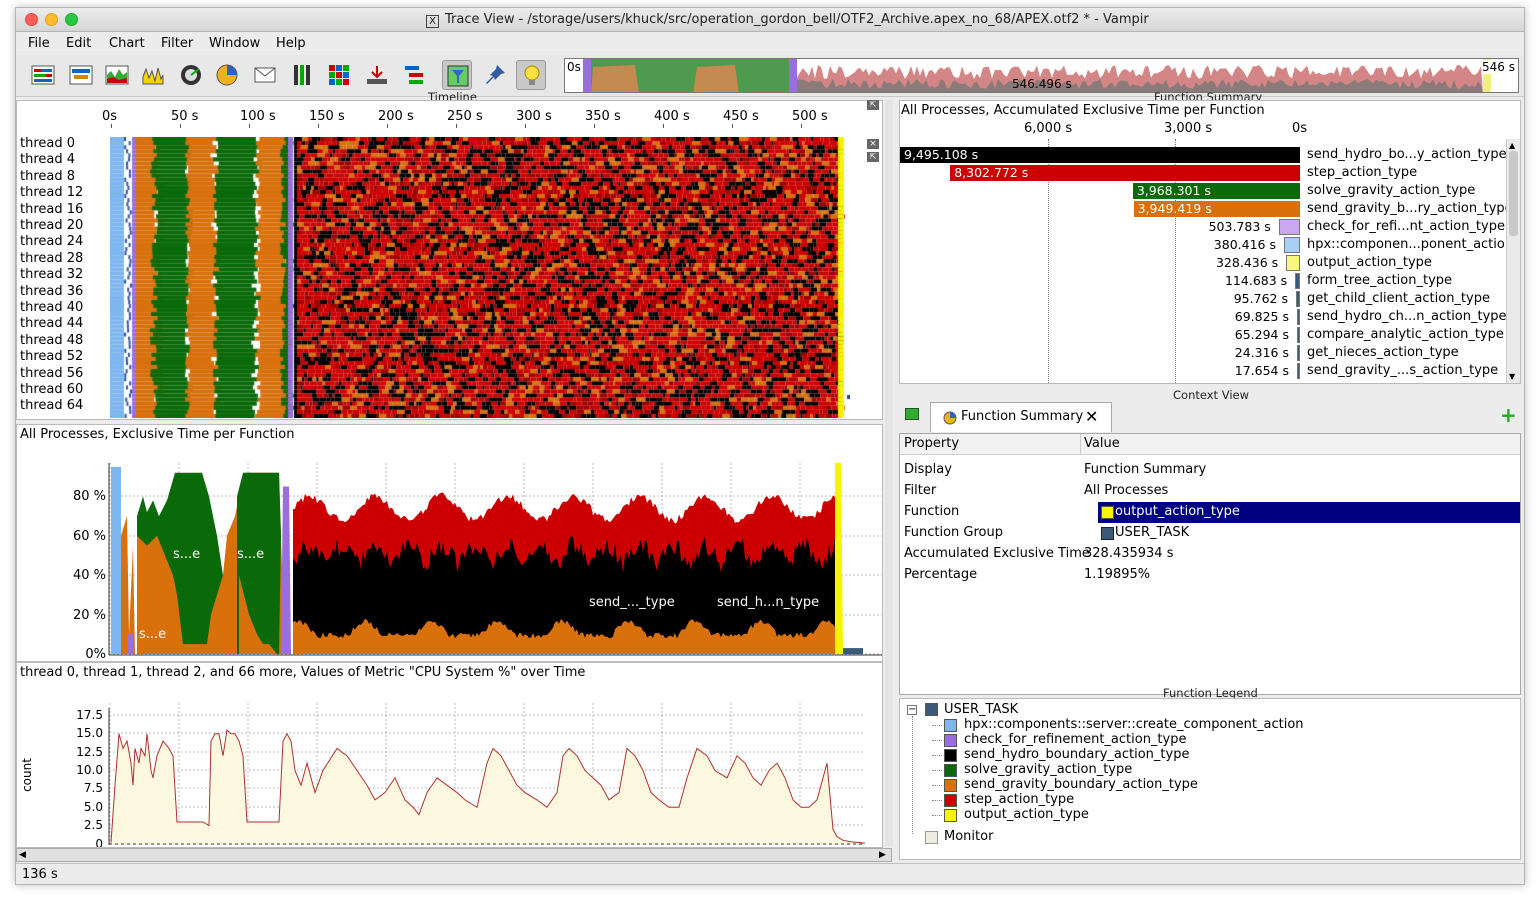  I want to click on performance-radar-icon, so click(191, 75).